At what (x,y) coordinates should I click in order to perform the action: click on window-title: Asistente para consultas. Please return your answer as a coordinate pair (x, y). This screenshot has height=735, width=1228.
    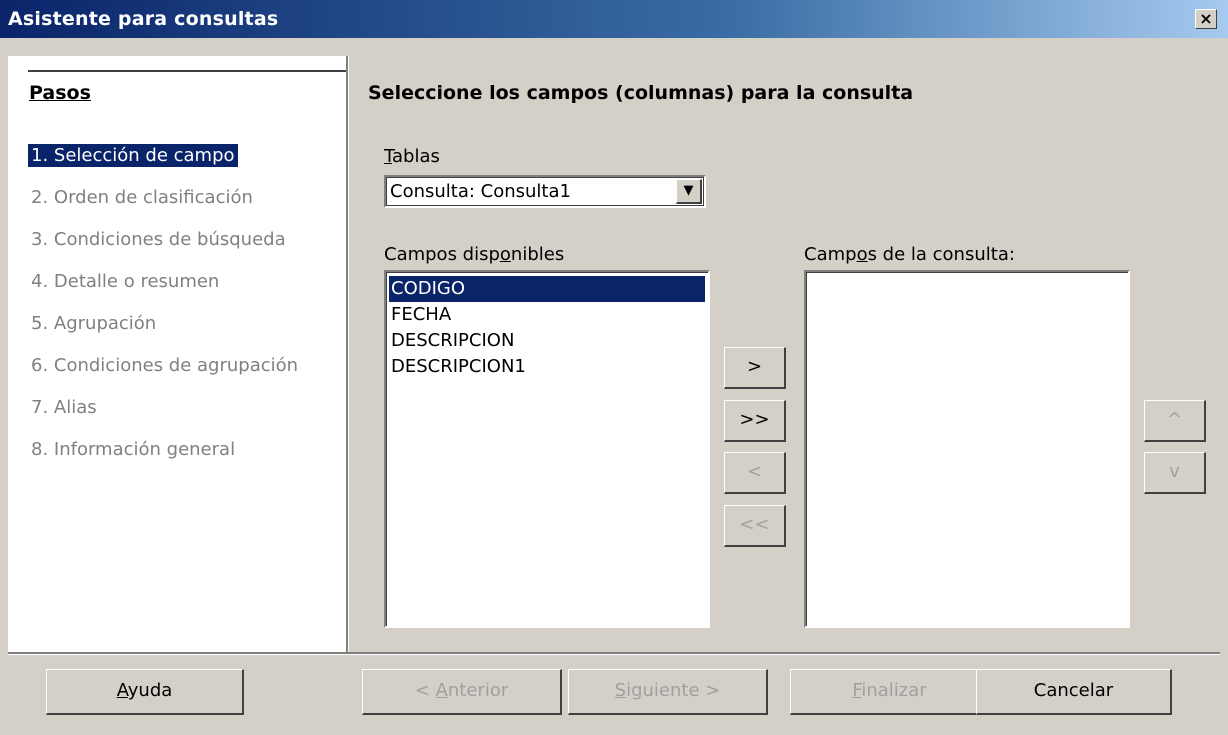
    Looking at the image, I should click on (143, 19).